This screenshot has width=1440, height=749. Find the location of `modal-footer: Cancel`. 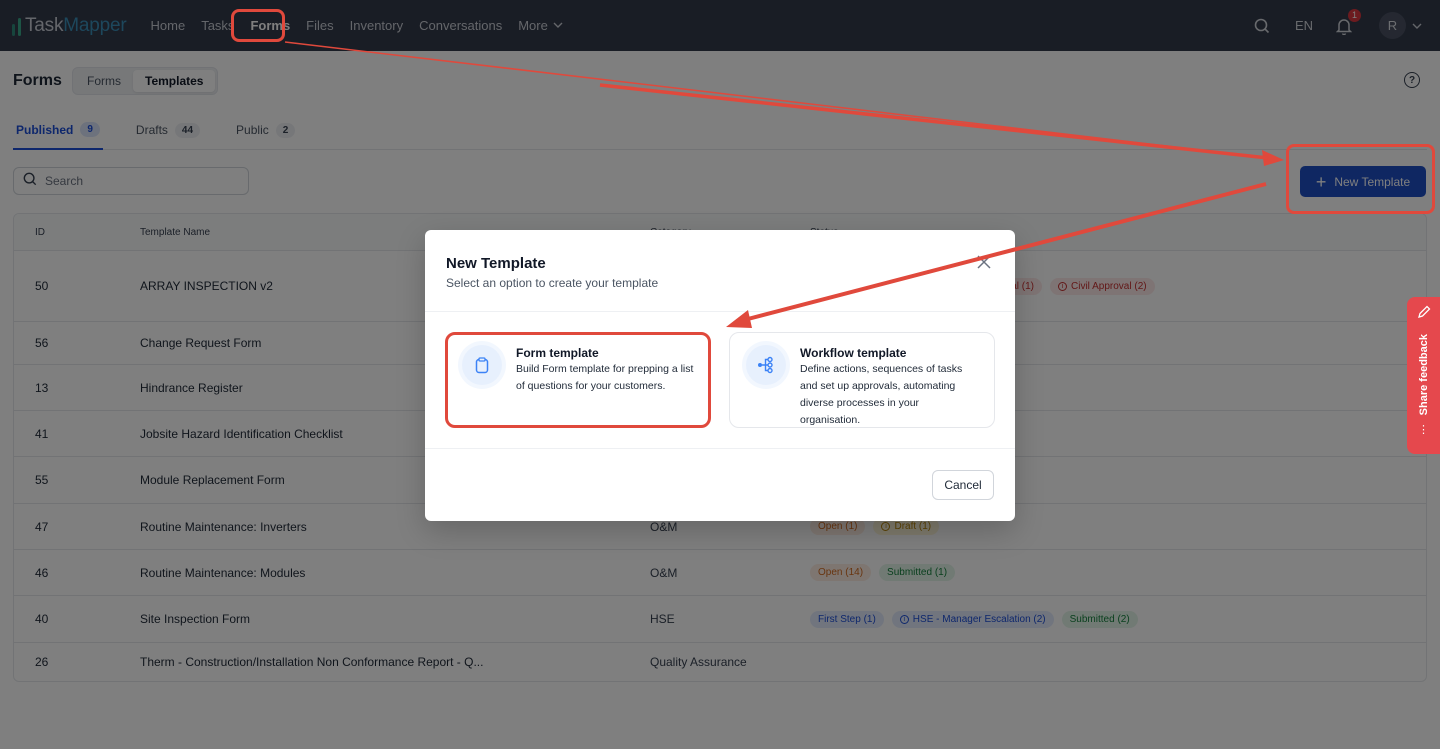

modal-footer: Cancel is located at coordinates (720, 484).